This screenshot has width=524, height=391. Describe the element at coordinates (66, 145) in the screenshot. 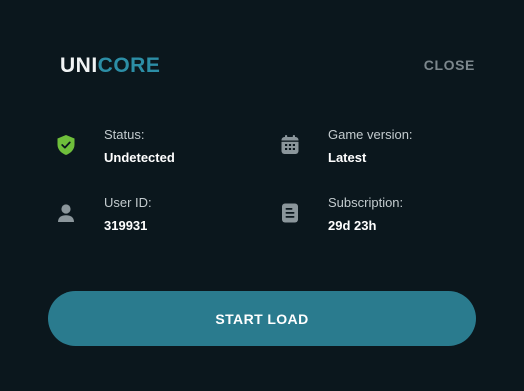

I see `shield-check-icon` at that location.